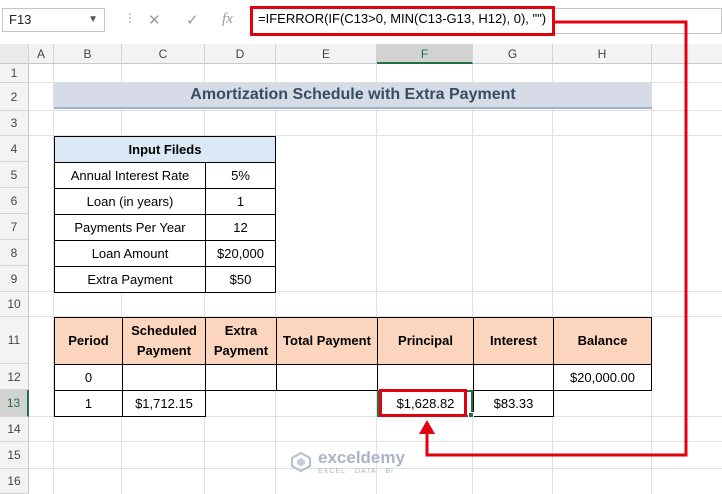 Image resolution: width=722 pixels, height=494 pixels. What do you see at coordinates (301, 461) in the screenshot?
I see `exceldemy-logo-icon` at bounding box center [301, 461].